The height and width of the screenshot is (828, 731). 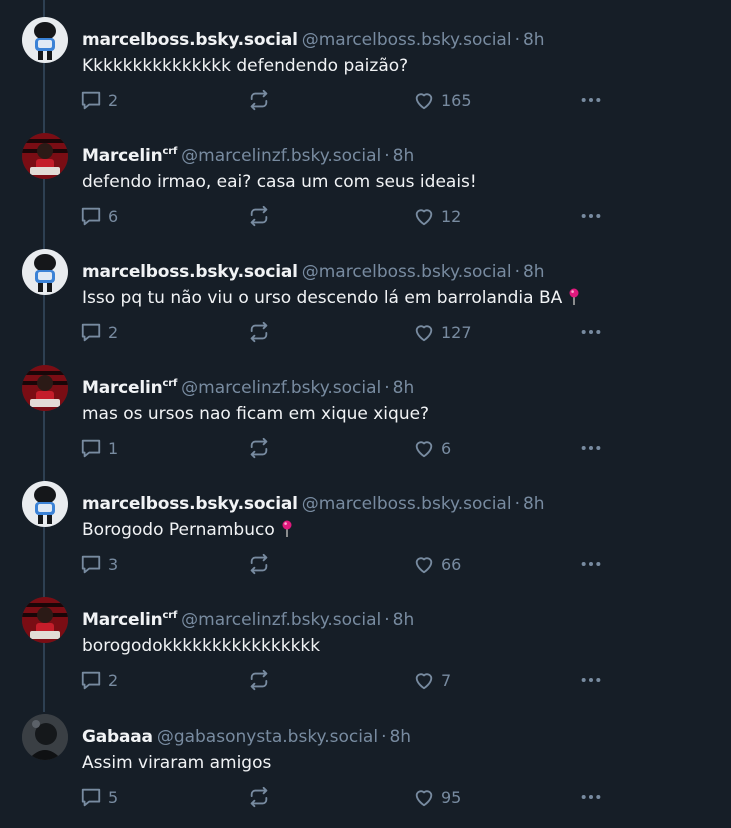 I want to click on author-handle: @gabasonysta.bsky.social, so click(x=267, y=737).